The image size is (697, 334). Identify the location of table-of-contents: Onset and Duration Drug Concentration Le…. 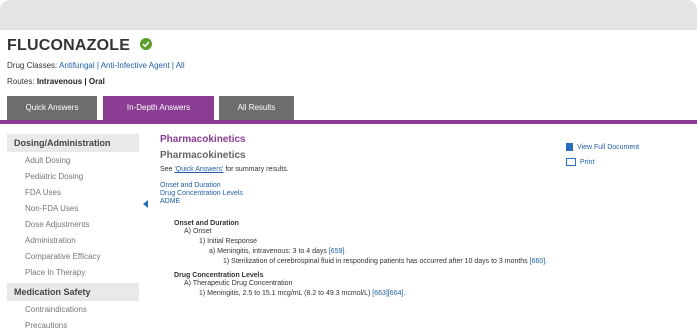
(425, 194).